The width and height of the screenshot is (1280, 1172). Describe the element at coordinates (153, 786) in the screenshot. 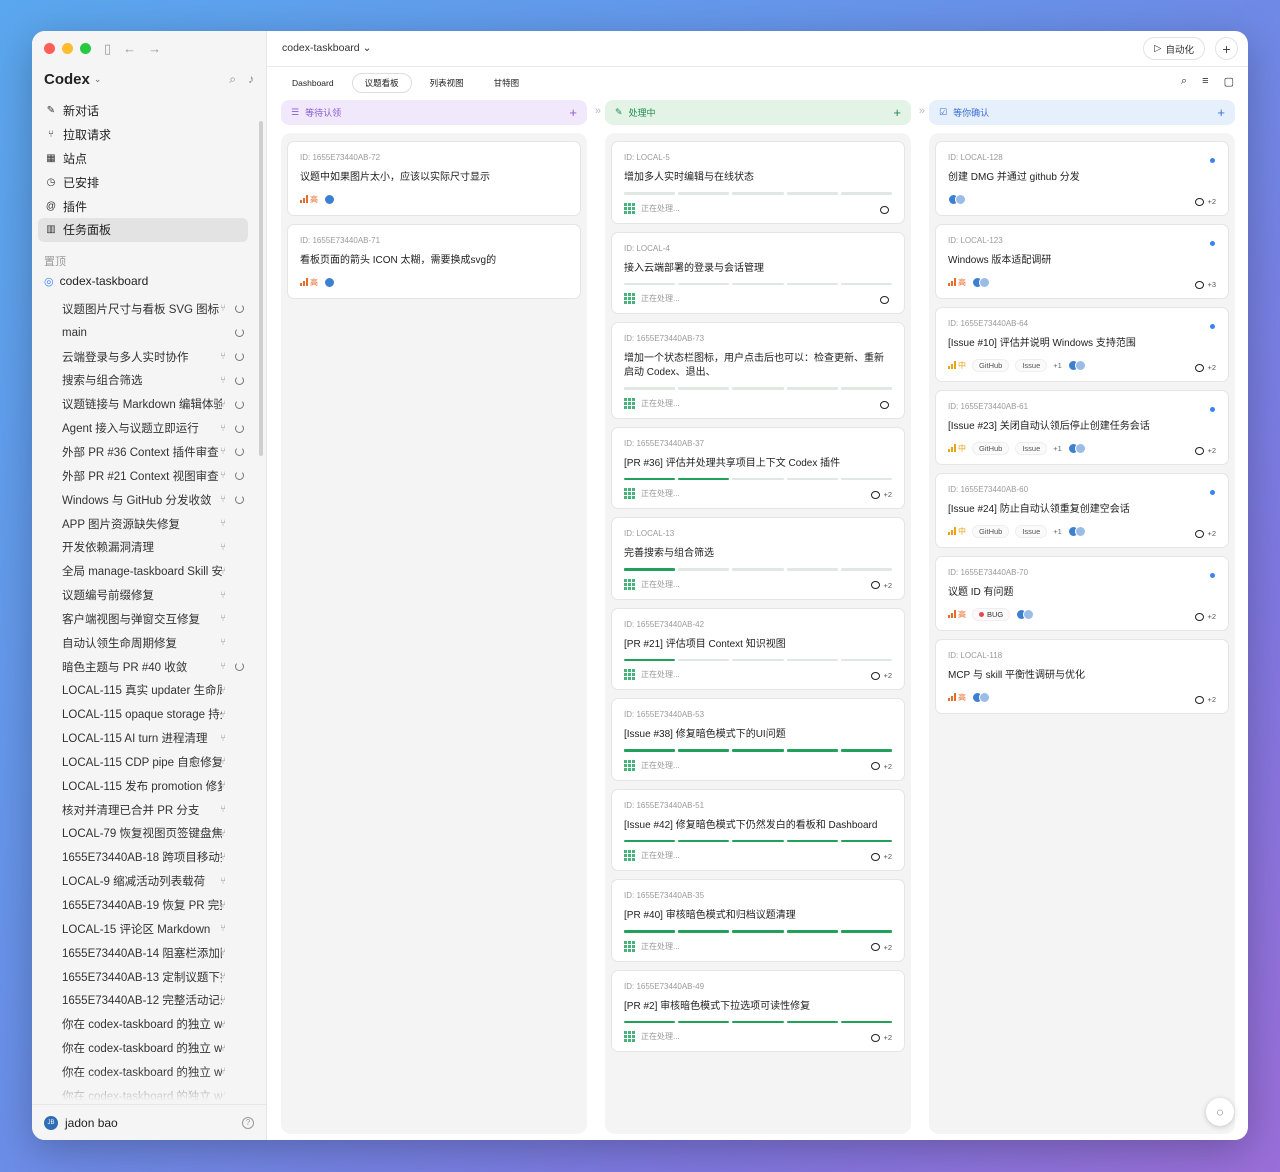

I see `thread-item: LOCAL-115 发布 promotion 修复 ⑂` at that location.